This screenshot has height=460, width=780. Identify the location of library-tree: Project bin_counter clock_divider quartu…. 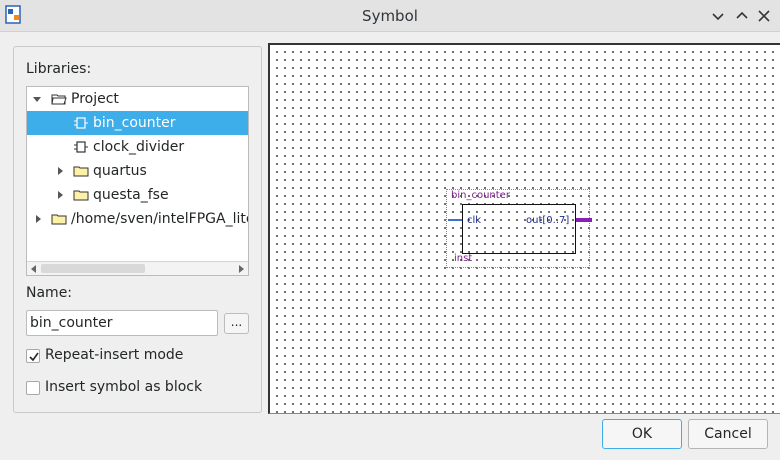
(137, 181).